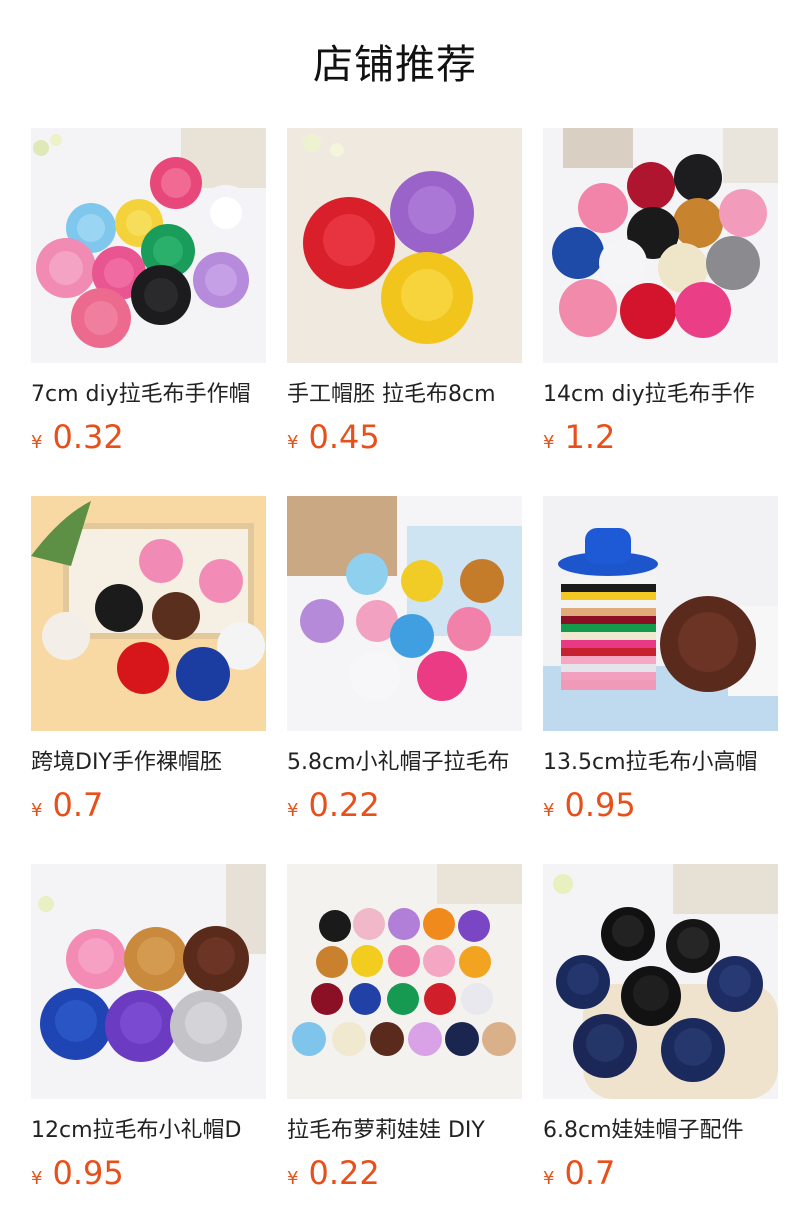 The width and height of the screenshot is (790, 1232). I want to click on product-name: 14cm diy拉毛布手作, so click(660, 395).